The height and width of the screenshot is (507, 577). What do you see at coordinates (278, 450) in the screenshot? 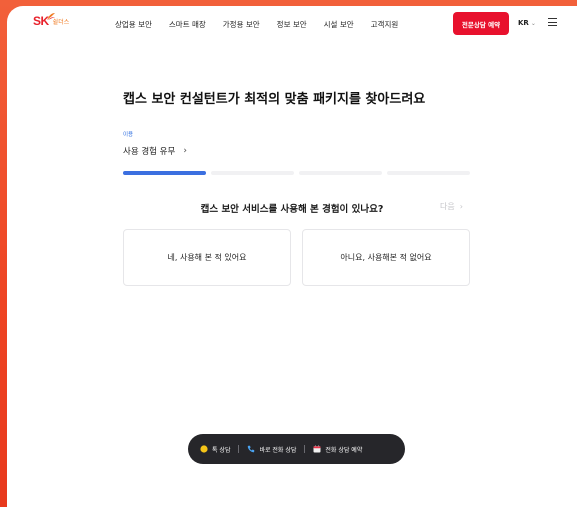
I see `direct-call-label: 바로 전화 상담` at bounding box center [278, 450].